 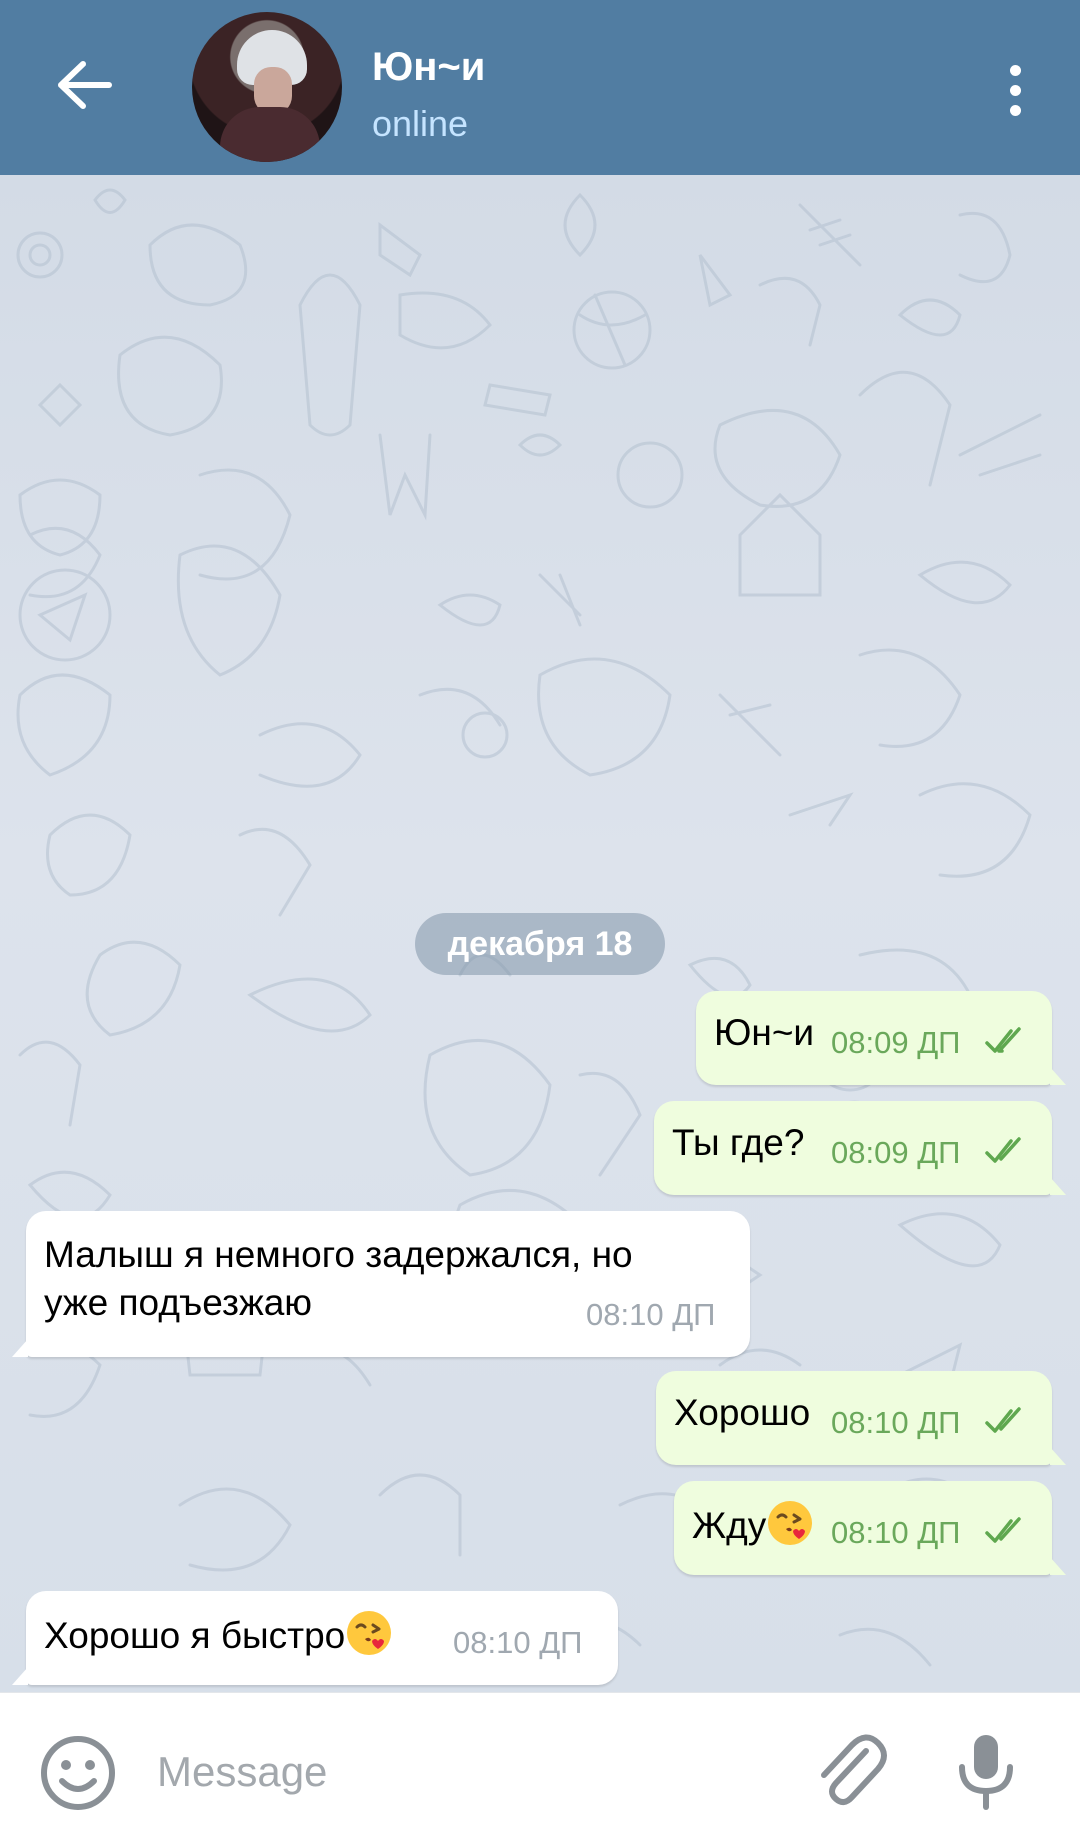 I want to click on smiley-icon, so click(x=78, y=1773).